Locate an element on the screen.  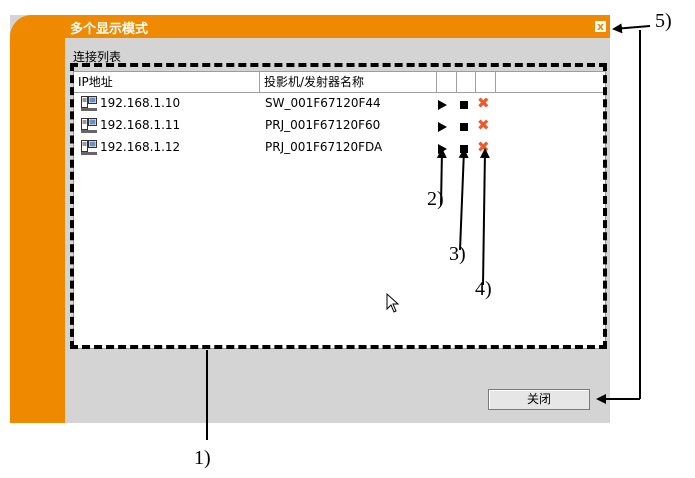
callout-1: 1) is located at coordinates (202, 458).